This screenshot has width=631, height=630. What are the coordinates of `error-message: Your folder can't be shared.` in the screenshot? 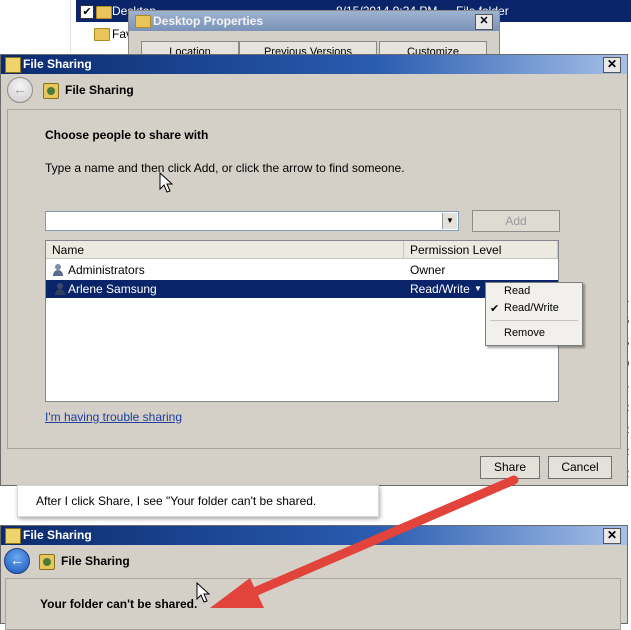 It's located at (119, 604).